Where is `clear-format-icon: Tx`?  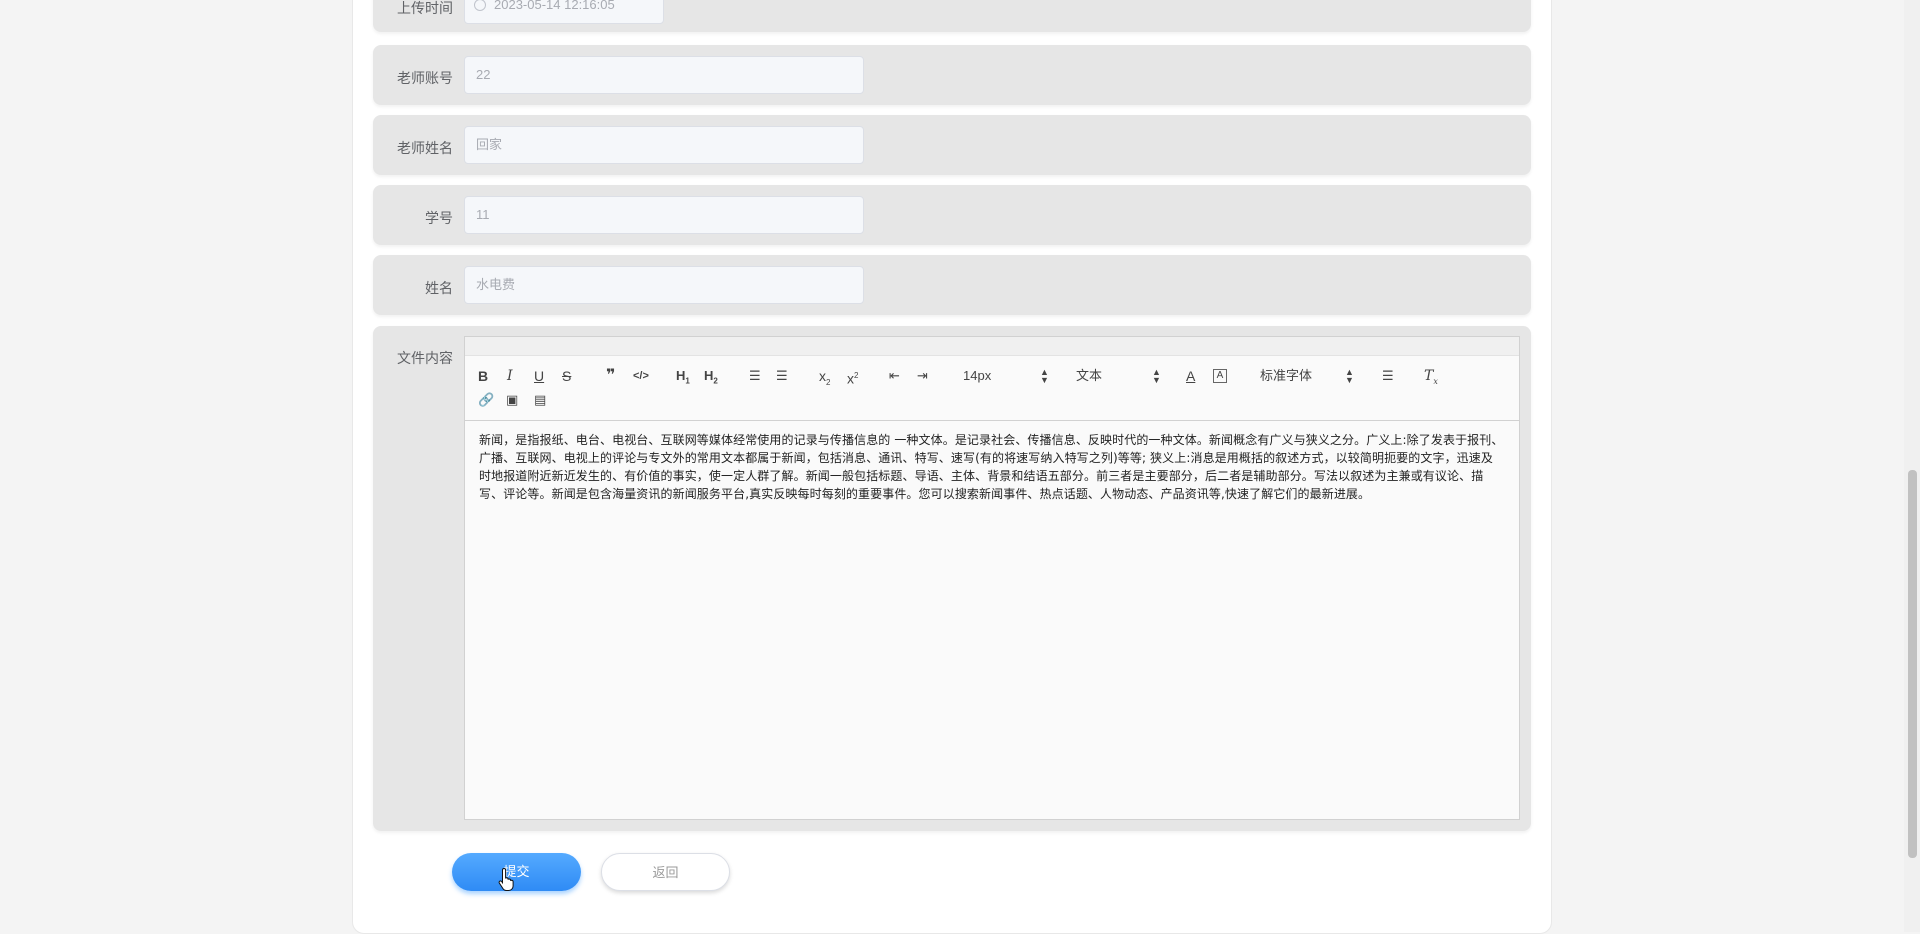
clear-format-icon: Tx is located at coordinates (1431, 376).